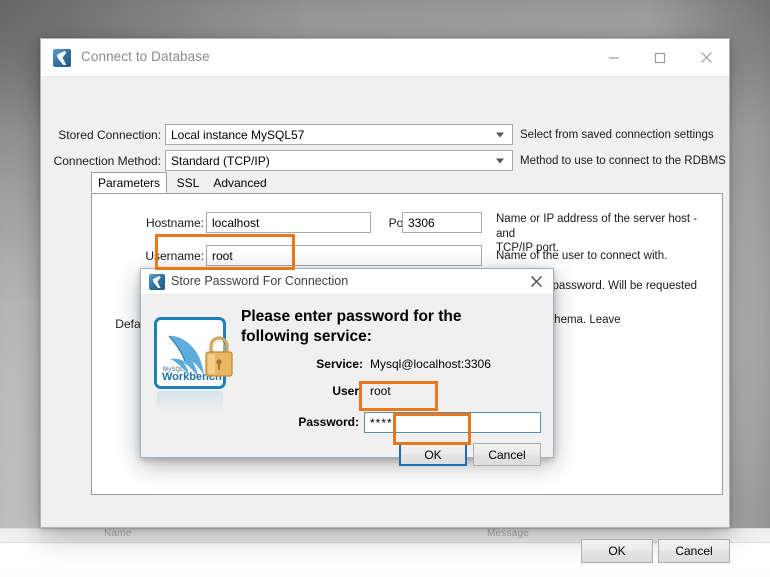  I want to click on stored-connection-combo: Local instance MySQL57, so click(339, 134).